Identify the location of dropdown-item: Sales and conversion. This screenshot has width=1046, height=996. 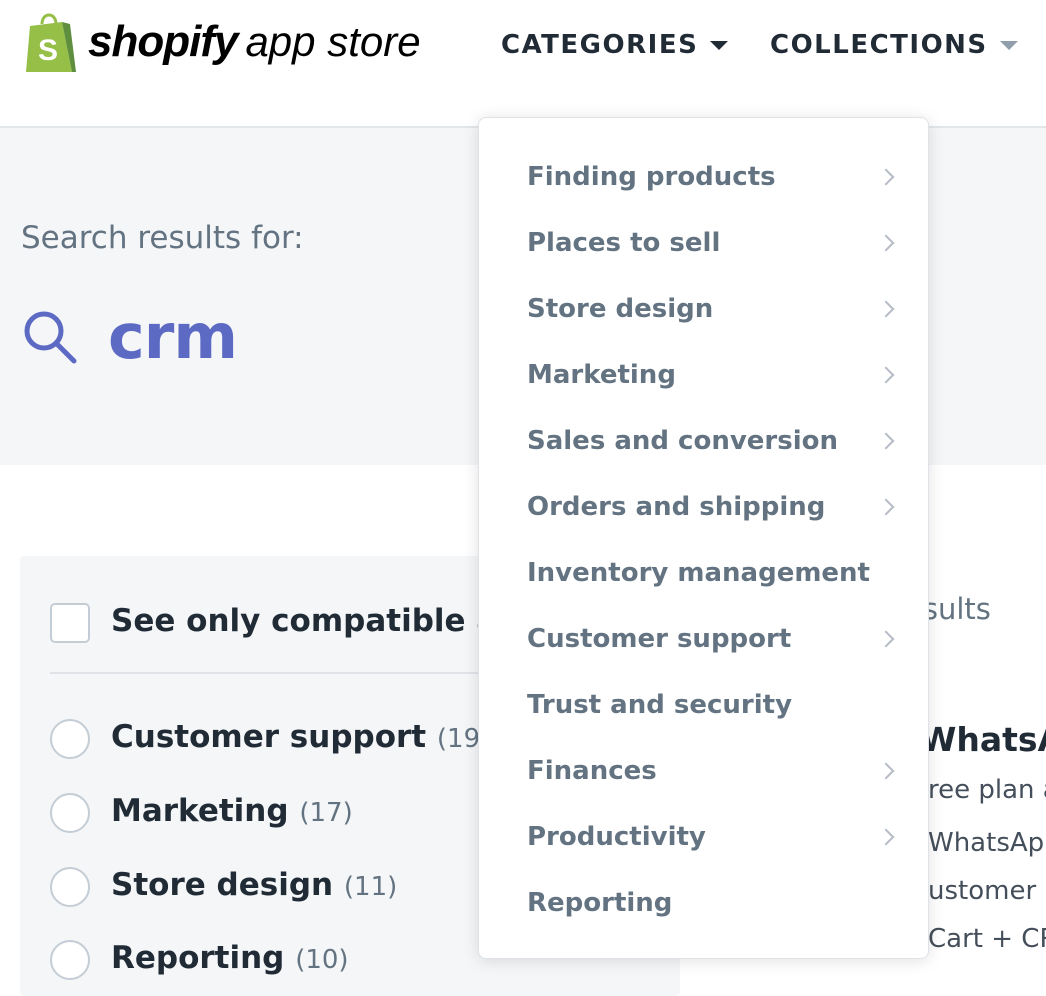
(711, 441).